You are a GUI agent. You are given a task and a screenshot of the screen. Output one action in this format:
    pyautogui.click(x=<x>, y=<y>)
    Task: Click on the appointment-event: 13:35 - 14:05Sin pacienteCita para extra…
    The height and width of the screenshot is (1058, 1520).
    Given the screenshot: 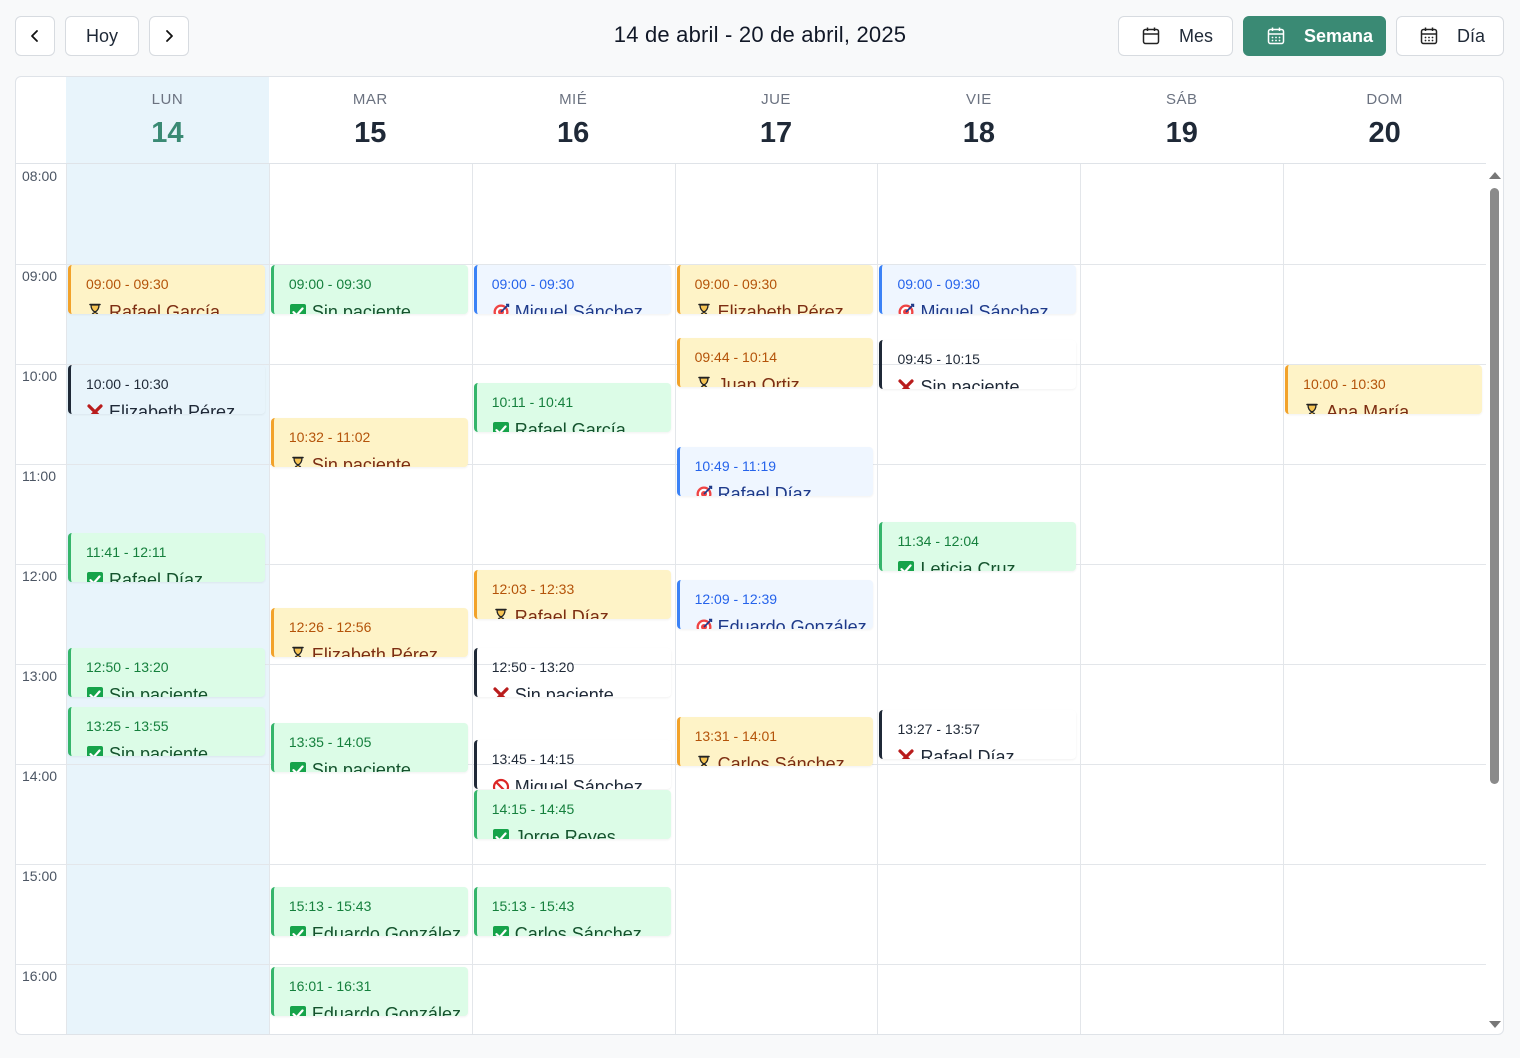 What is the action you would take?
    pyautogui.click(x=369, y=748)
    